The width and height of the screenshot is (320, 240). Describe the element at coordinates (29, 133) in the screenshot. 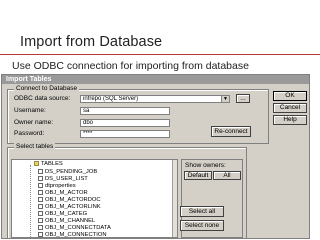

I see `password-label: Password:` at that location.